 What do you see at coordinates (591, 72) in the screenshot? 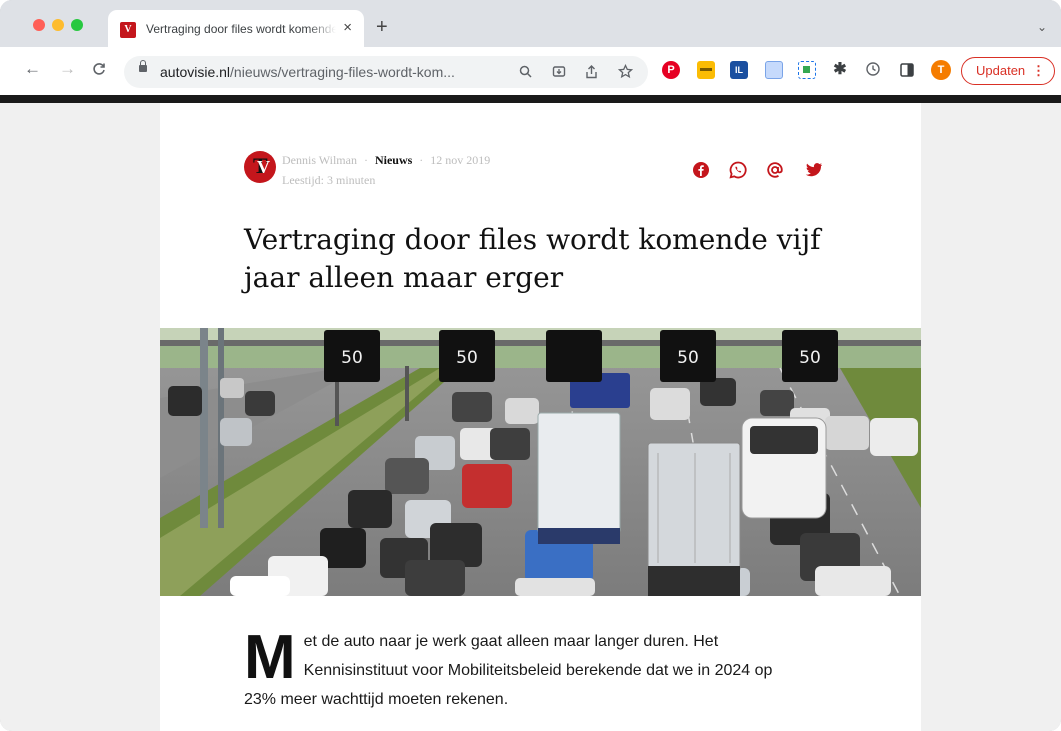
I see `share-icon` at bounding box center [591, 72].